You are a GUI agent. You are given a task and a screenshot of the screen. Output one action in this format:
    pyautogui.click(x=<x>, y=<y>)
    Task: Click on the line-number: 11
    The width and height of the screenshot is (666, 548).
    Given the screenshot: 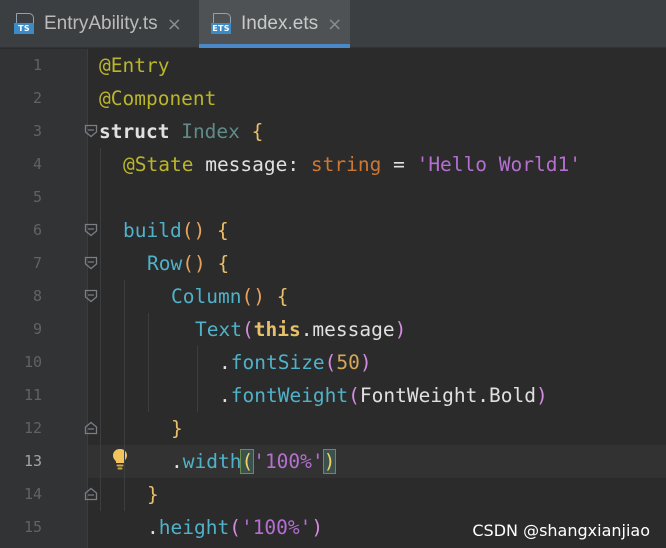 What is the action you would take?
    pyautogui.click(x=32, y=395)
    